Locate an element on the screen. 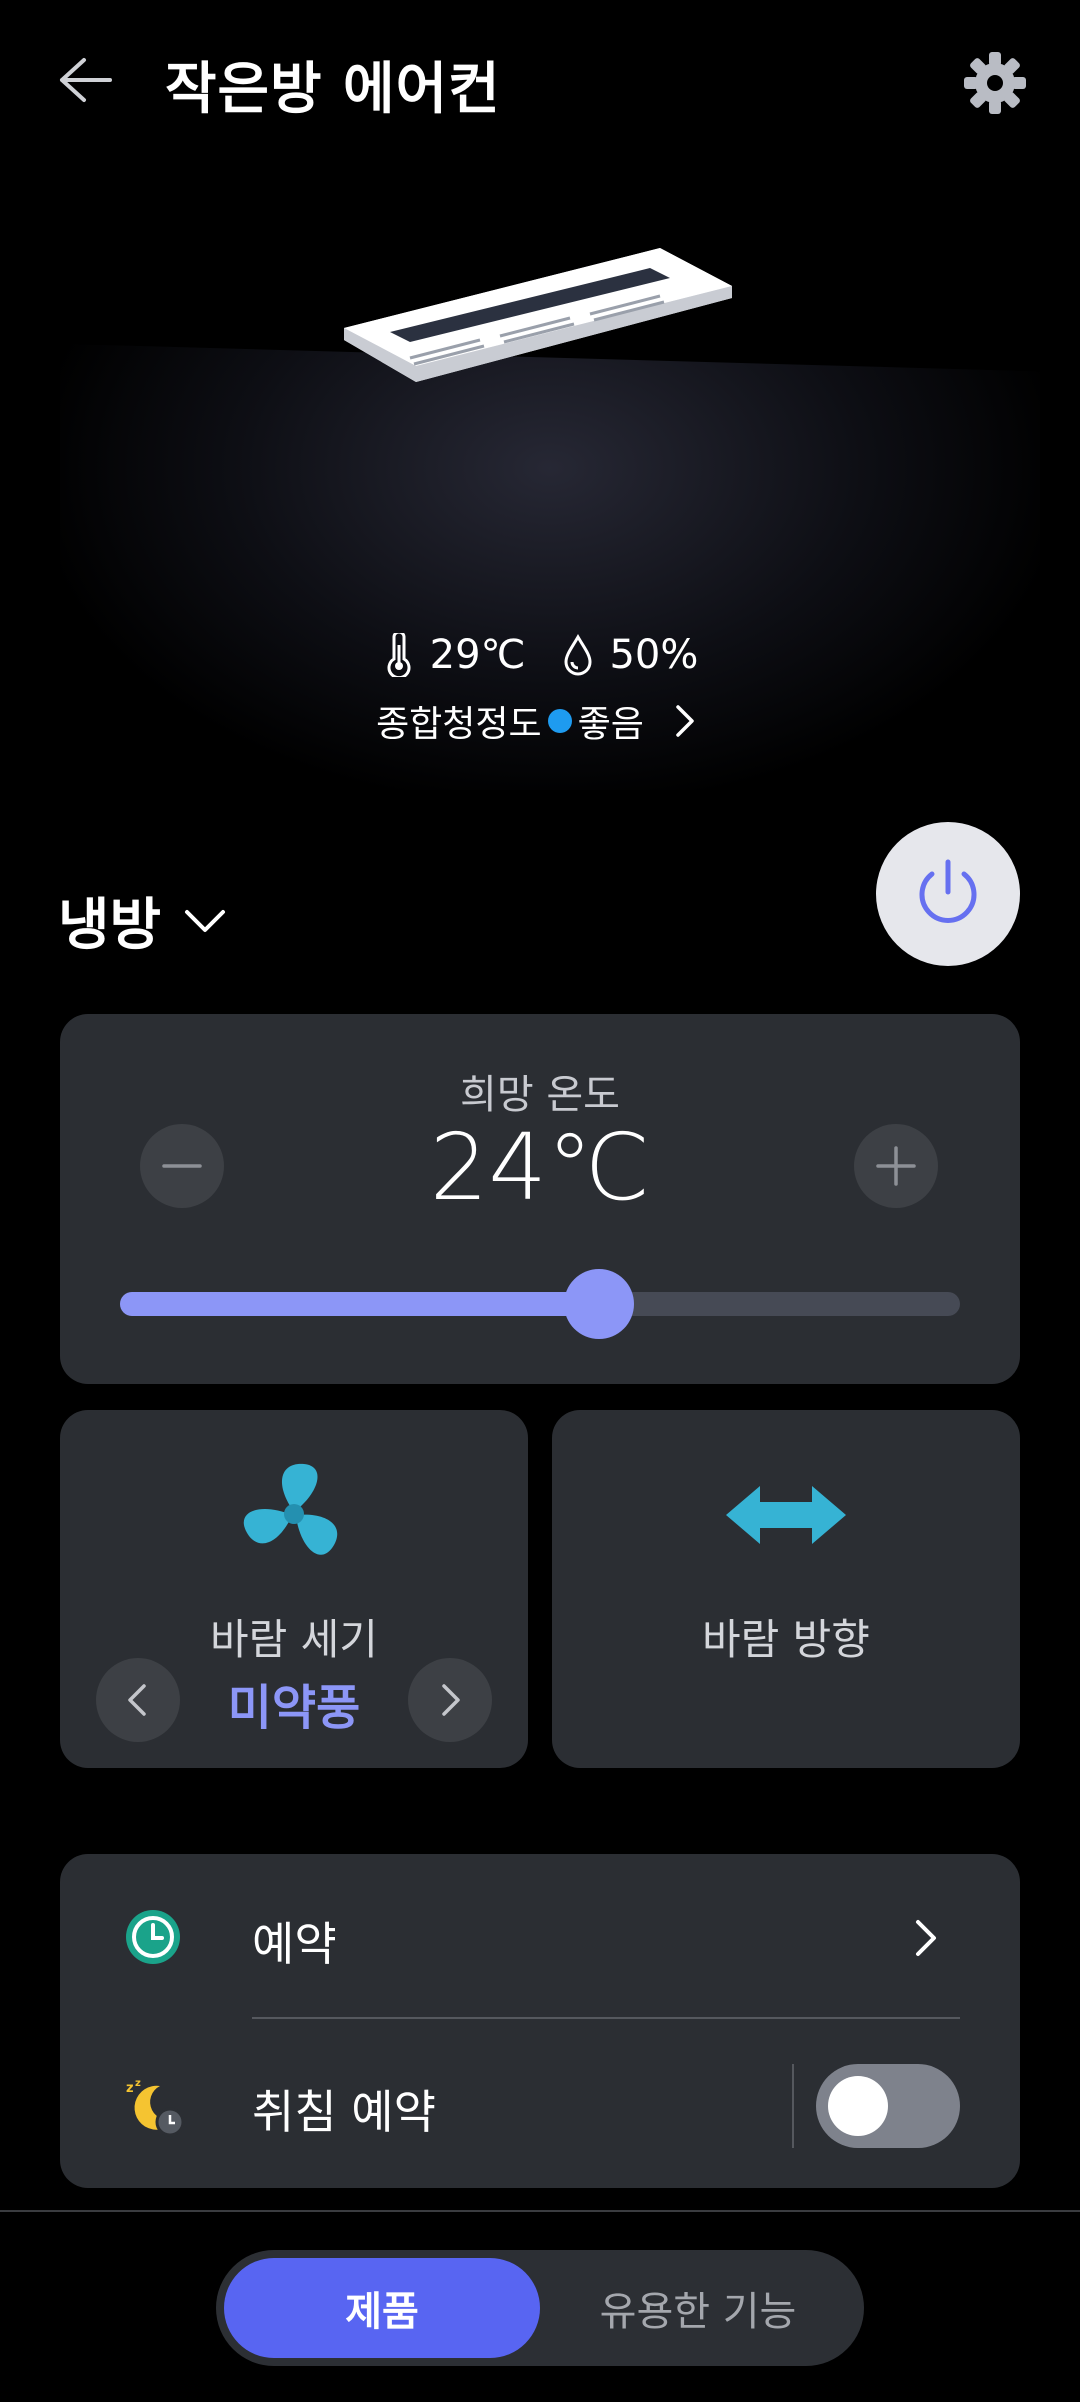 This screenshot has width=1080, height=2402. chevron-left-icon is located at coordinates (137, 1700).